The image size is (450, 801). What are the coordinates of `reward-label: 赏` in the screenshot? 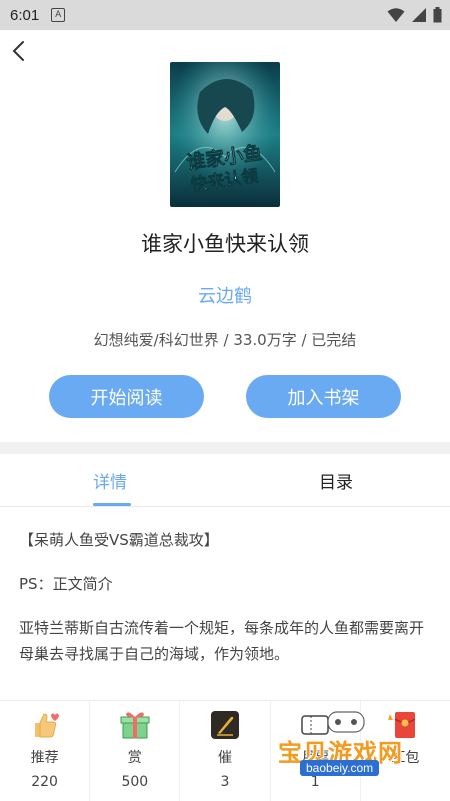 It's located at (134, 758).